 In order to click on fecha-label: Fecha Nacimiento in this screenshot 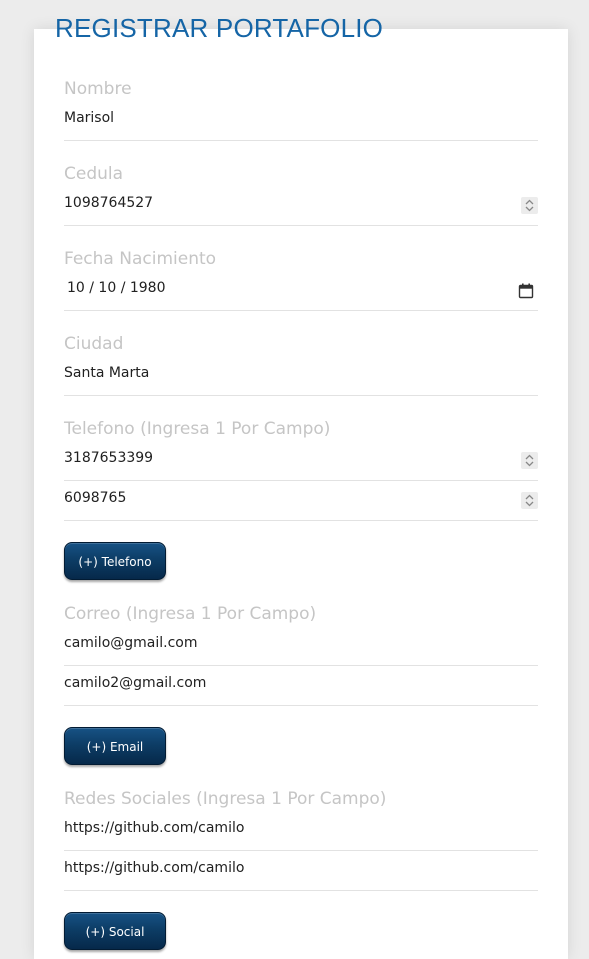, I will do `click(140, 259)`.